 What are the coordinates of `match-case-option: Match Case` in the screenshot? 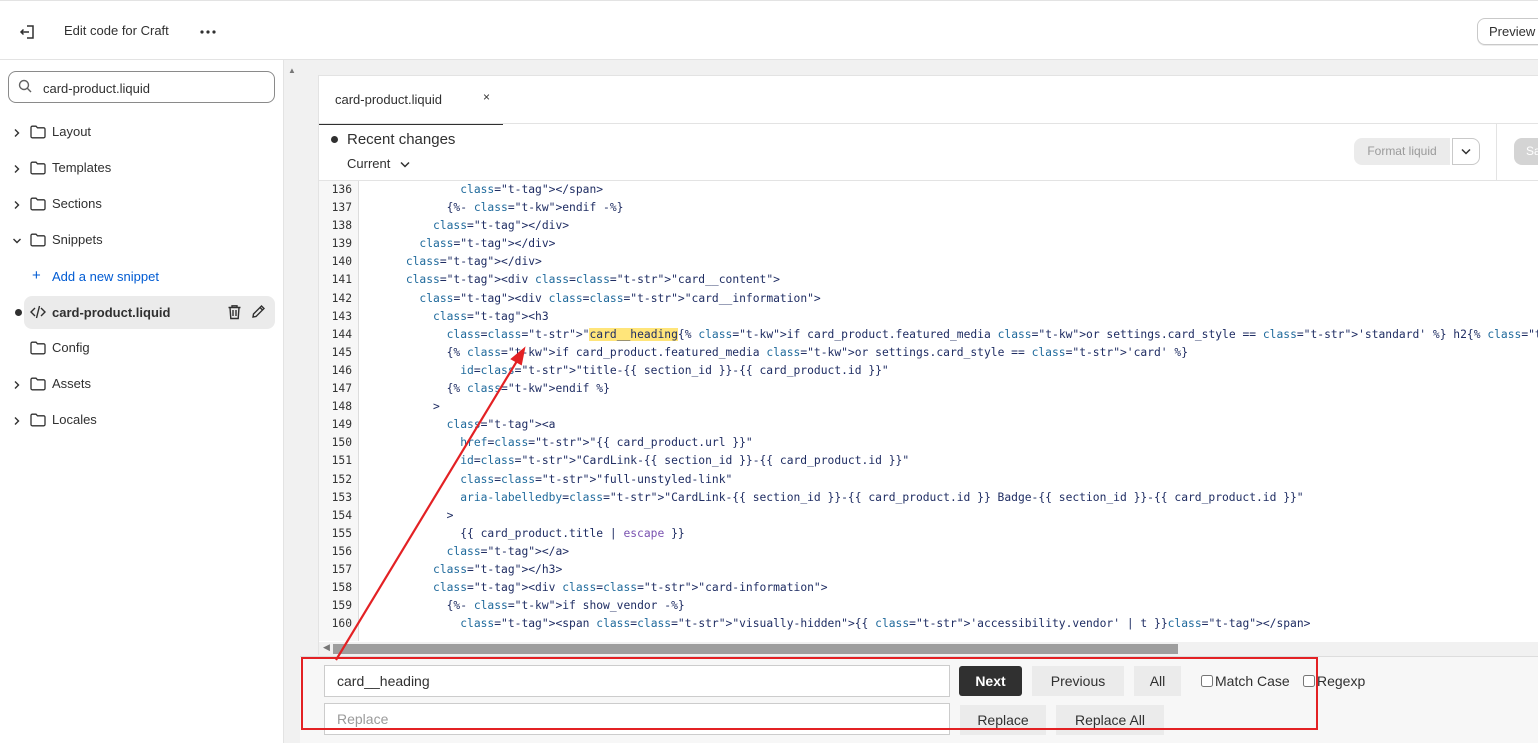 It's located at (1245, 681).